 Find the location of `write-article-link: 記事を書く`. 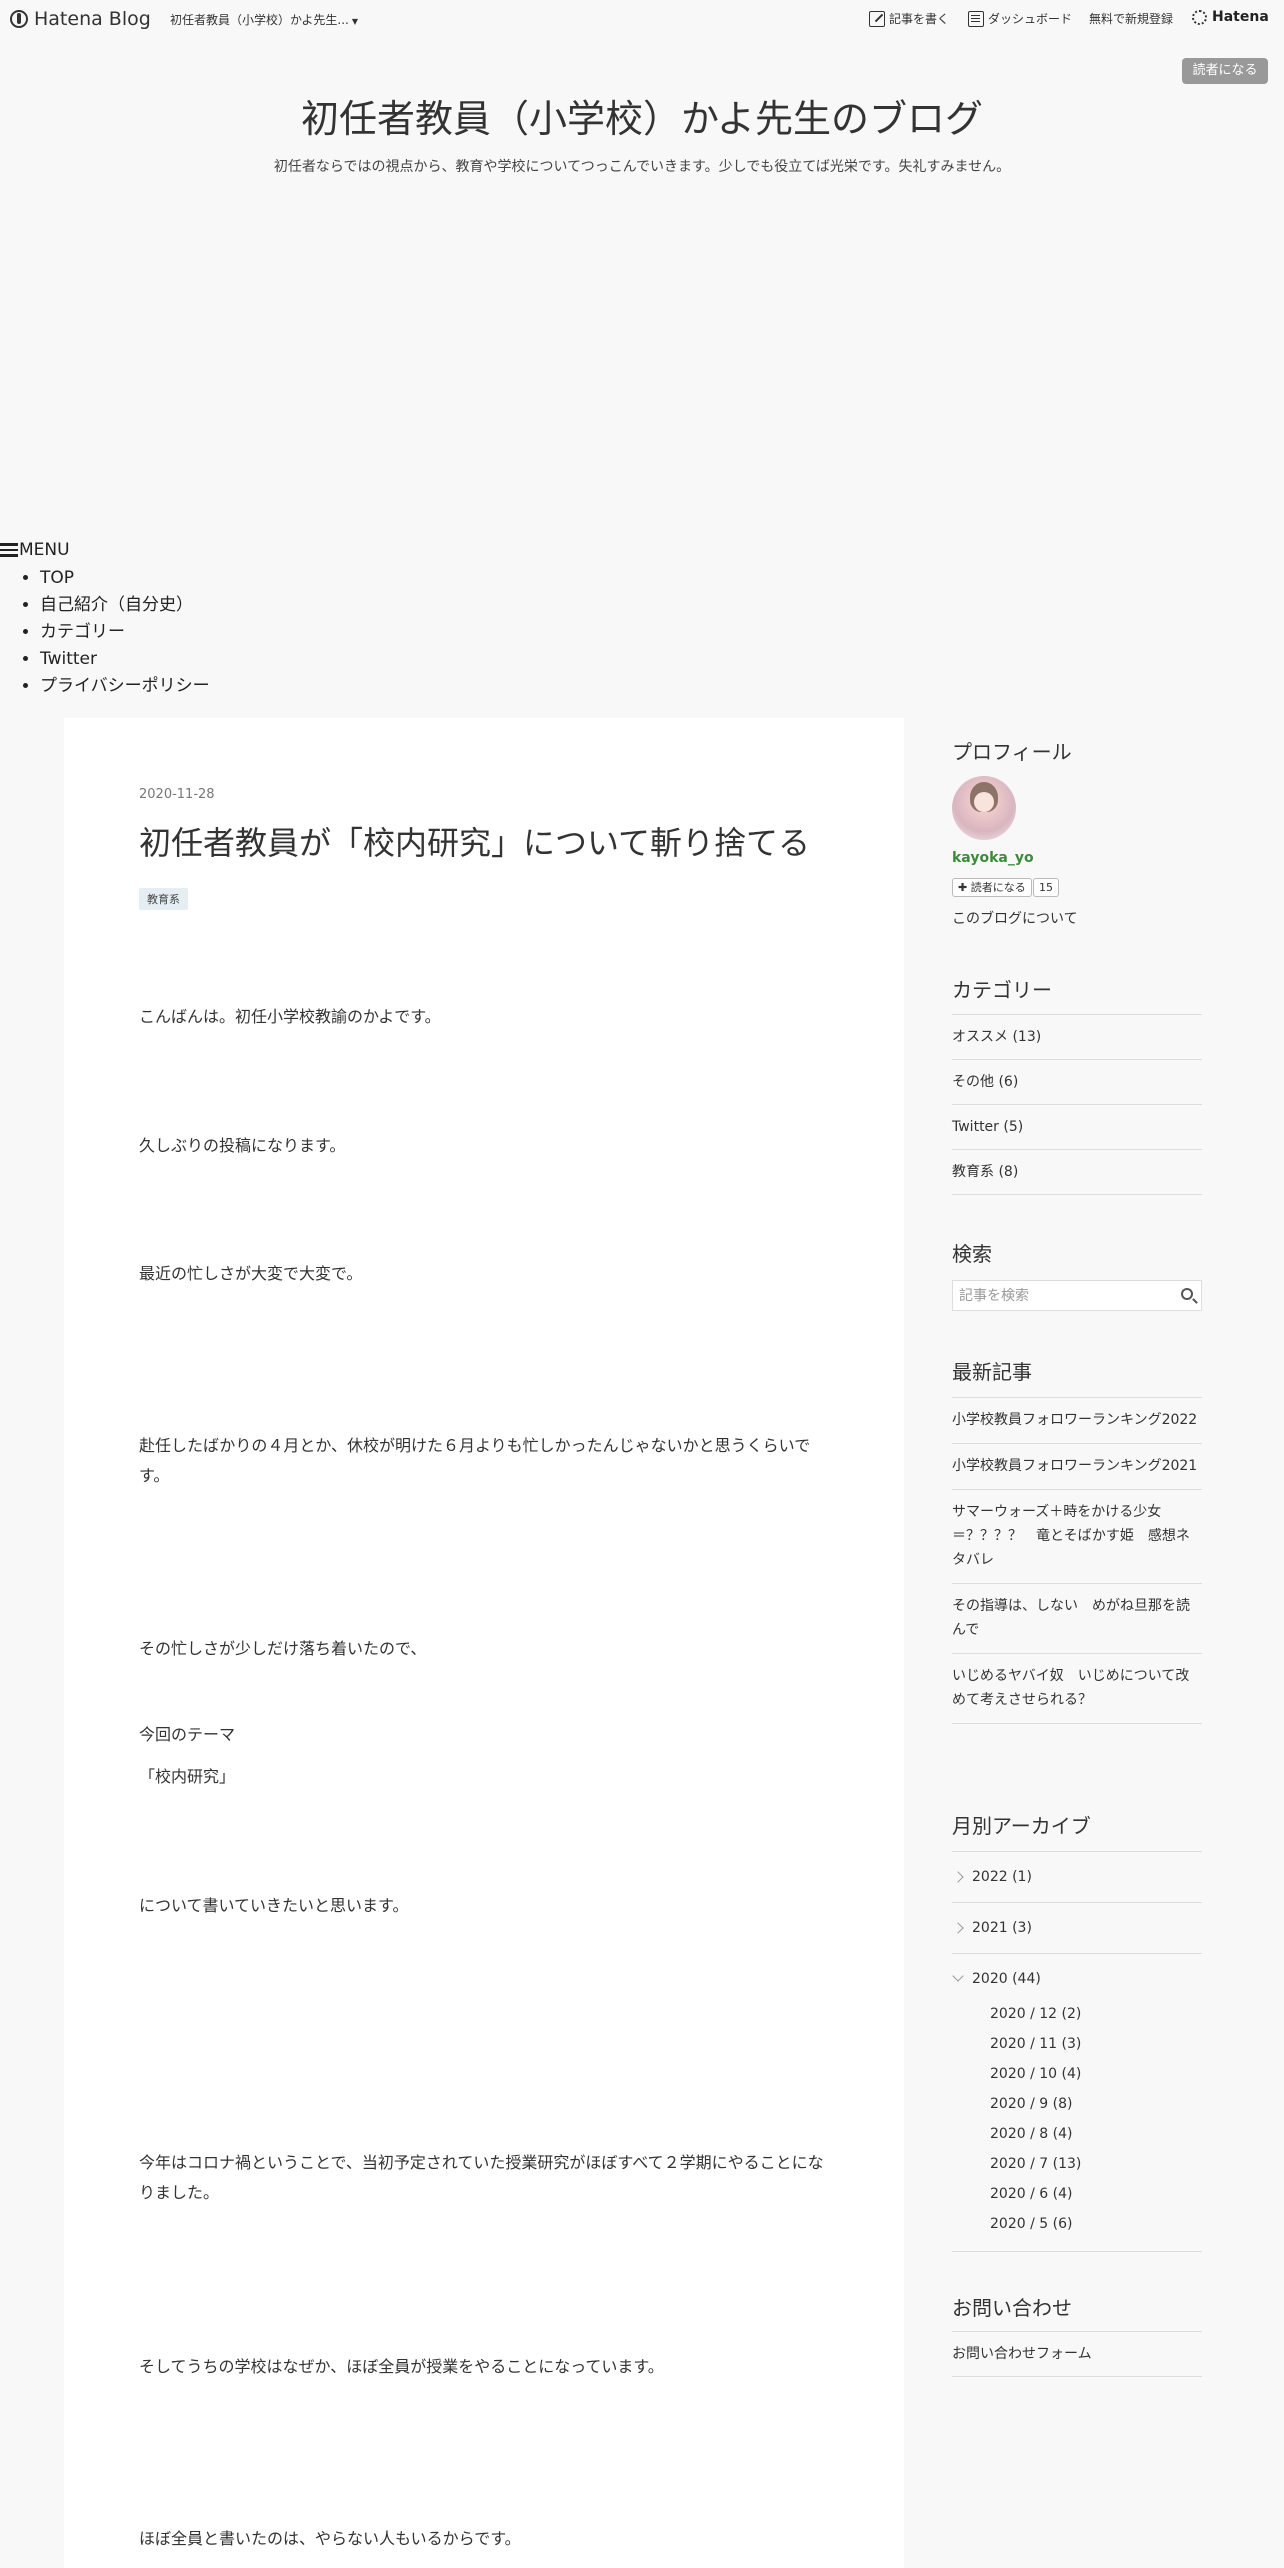

write-article-link: 記事を書く is located at coordinates (909, 18).